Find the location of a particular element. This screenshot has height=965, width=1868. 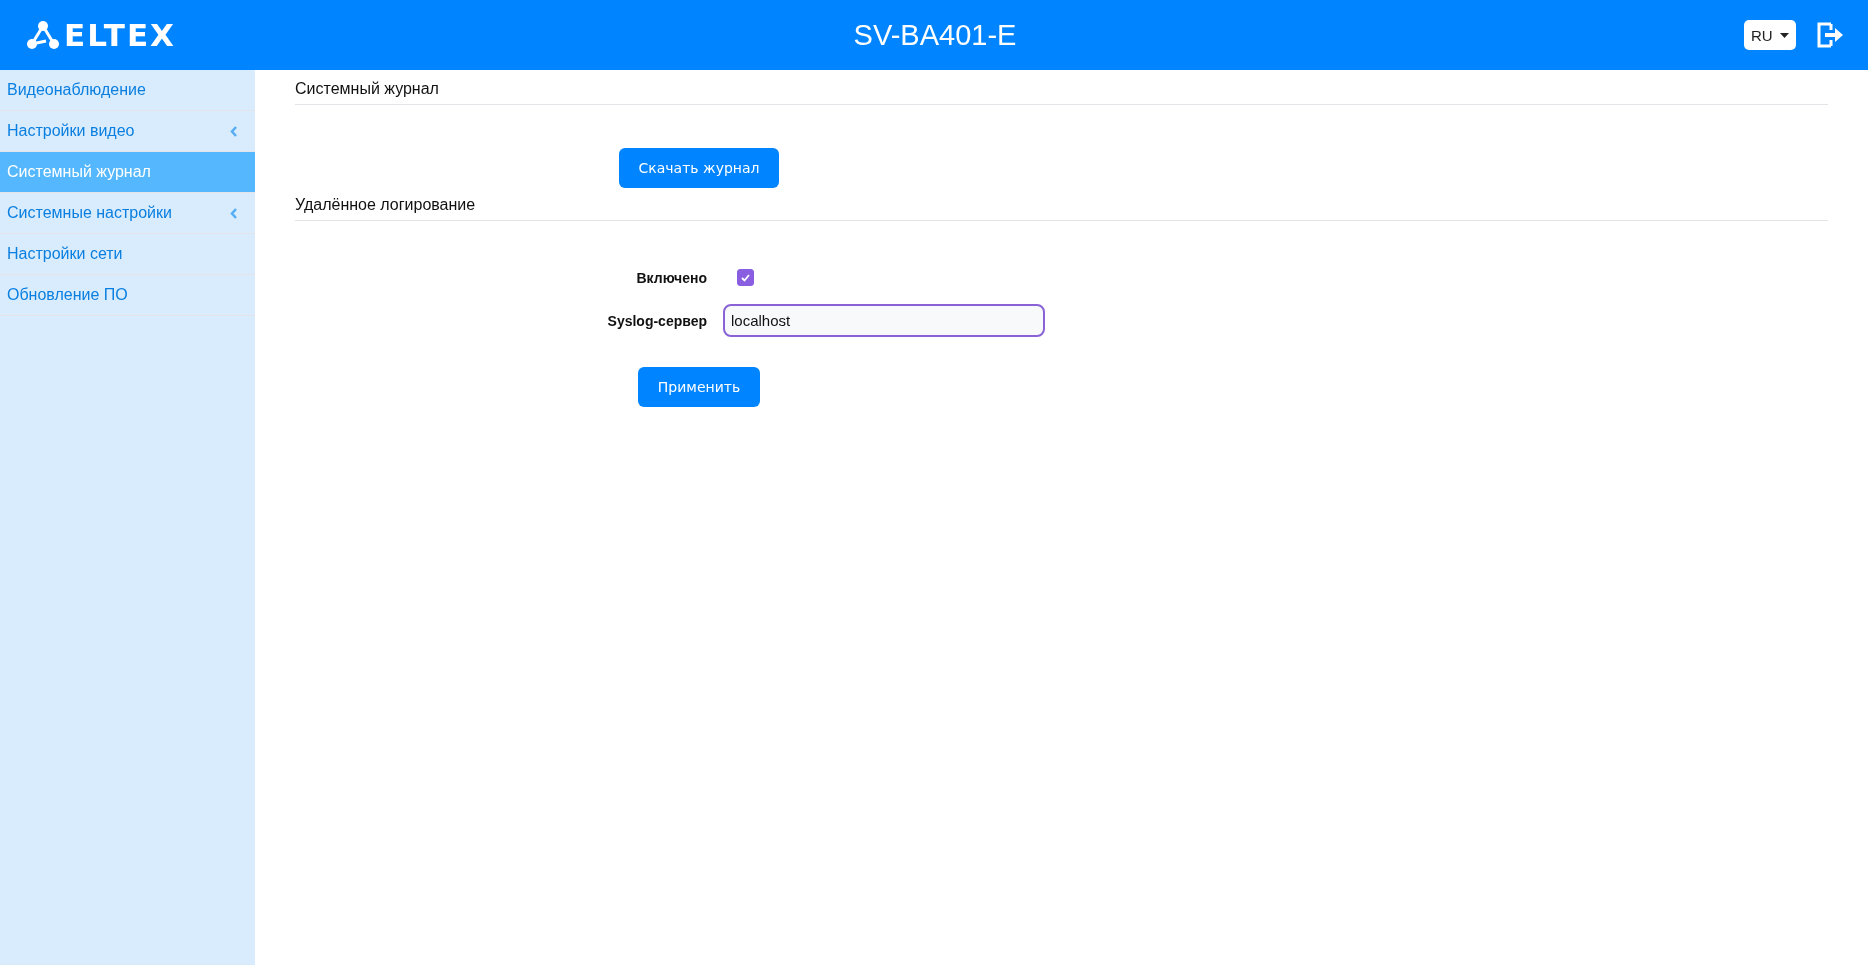

language-select: RU is located at coordinates (1770, 35).